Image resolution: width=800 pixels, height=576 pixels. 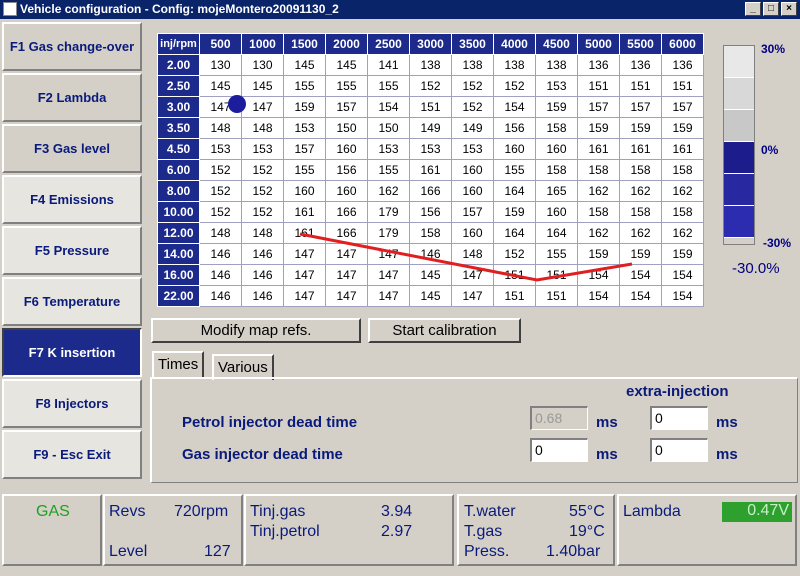 I want to click on scale-mid-label: 0%, so click(x=770, y=150).